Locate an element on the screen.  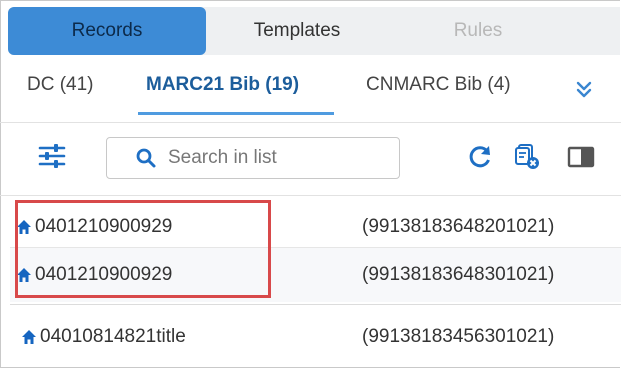
filter-icon is located at coordinates (52, 156).